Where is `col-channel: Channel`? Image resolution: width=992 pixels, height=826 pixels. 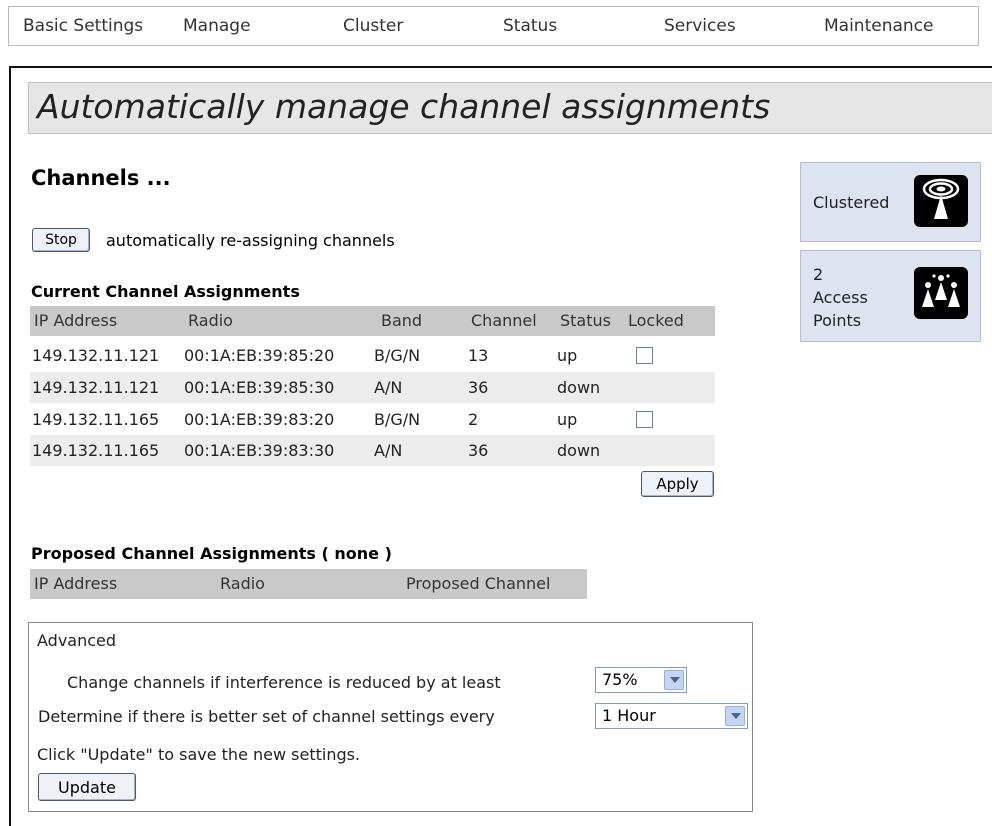
col-channel: Channel is located at coordinates (504, 320).